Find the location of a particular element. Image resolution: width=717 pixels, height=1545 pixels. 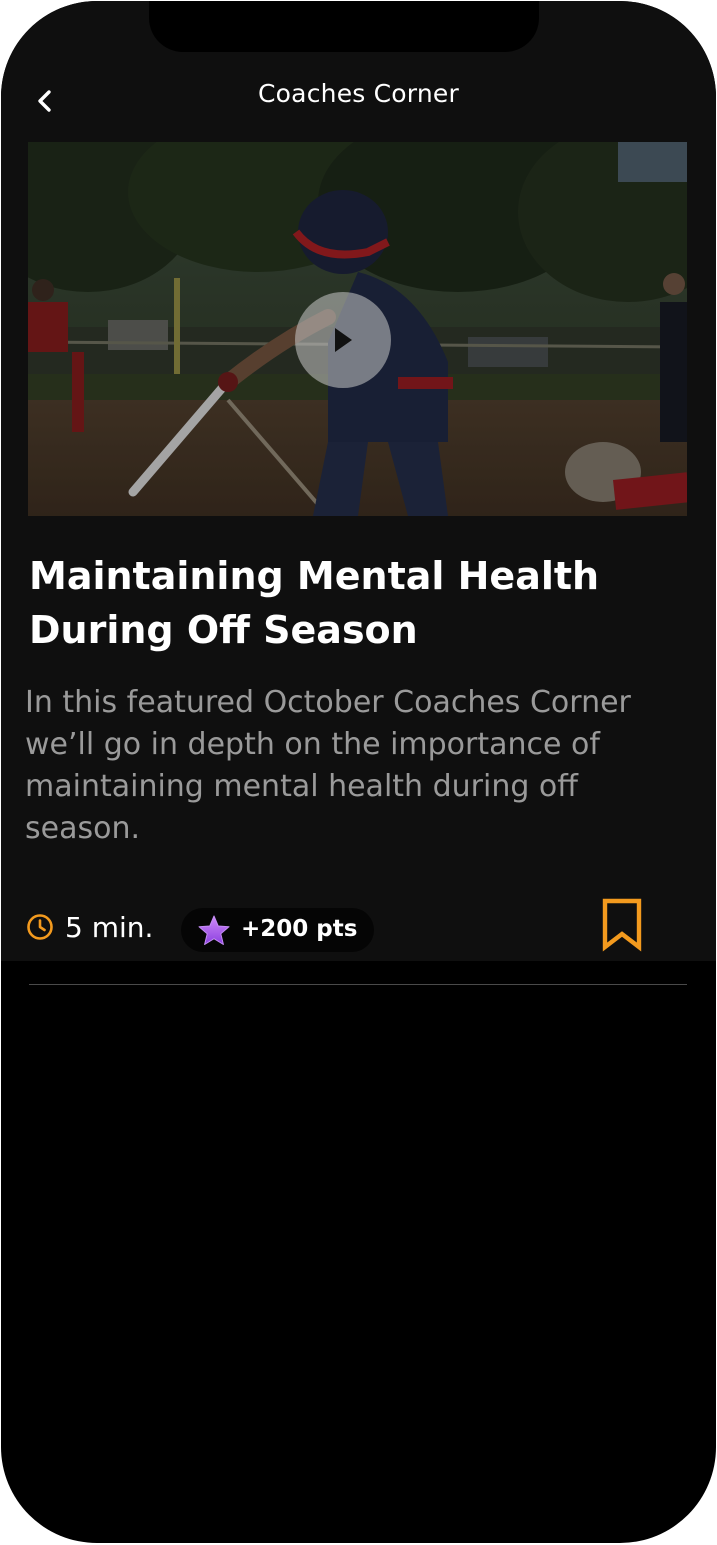

play-icon is located at coordinates (343, 340).